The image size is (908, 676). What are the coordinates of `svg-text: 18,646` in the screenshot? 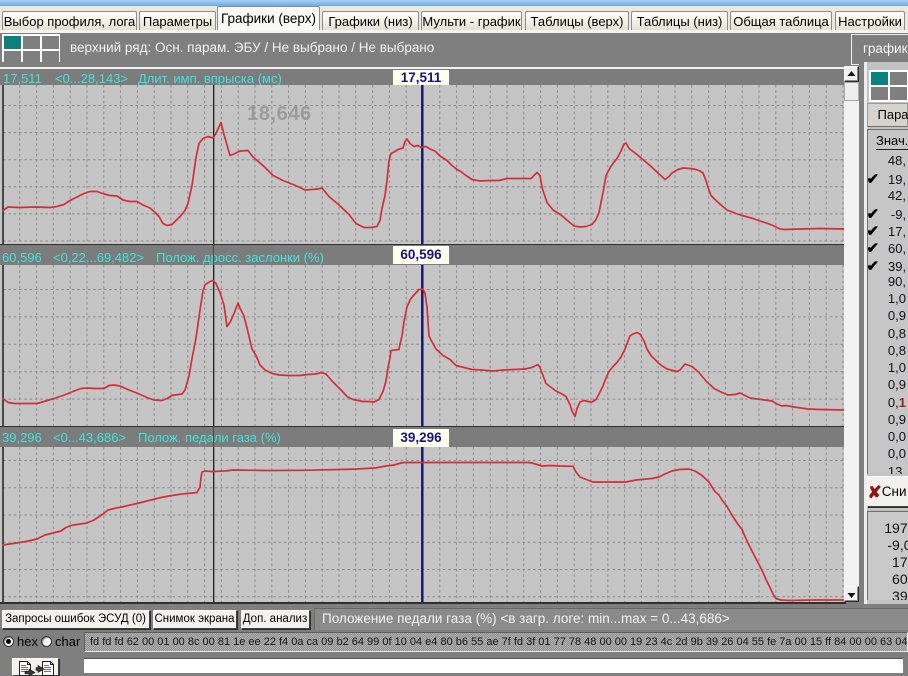 It's located at (279, 114).